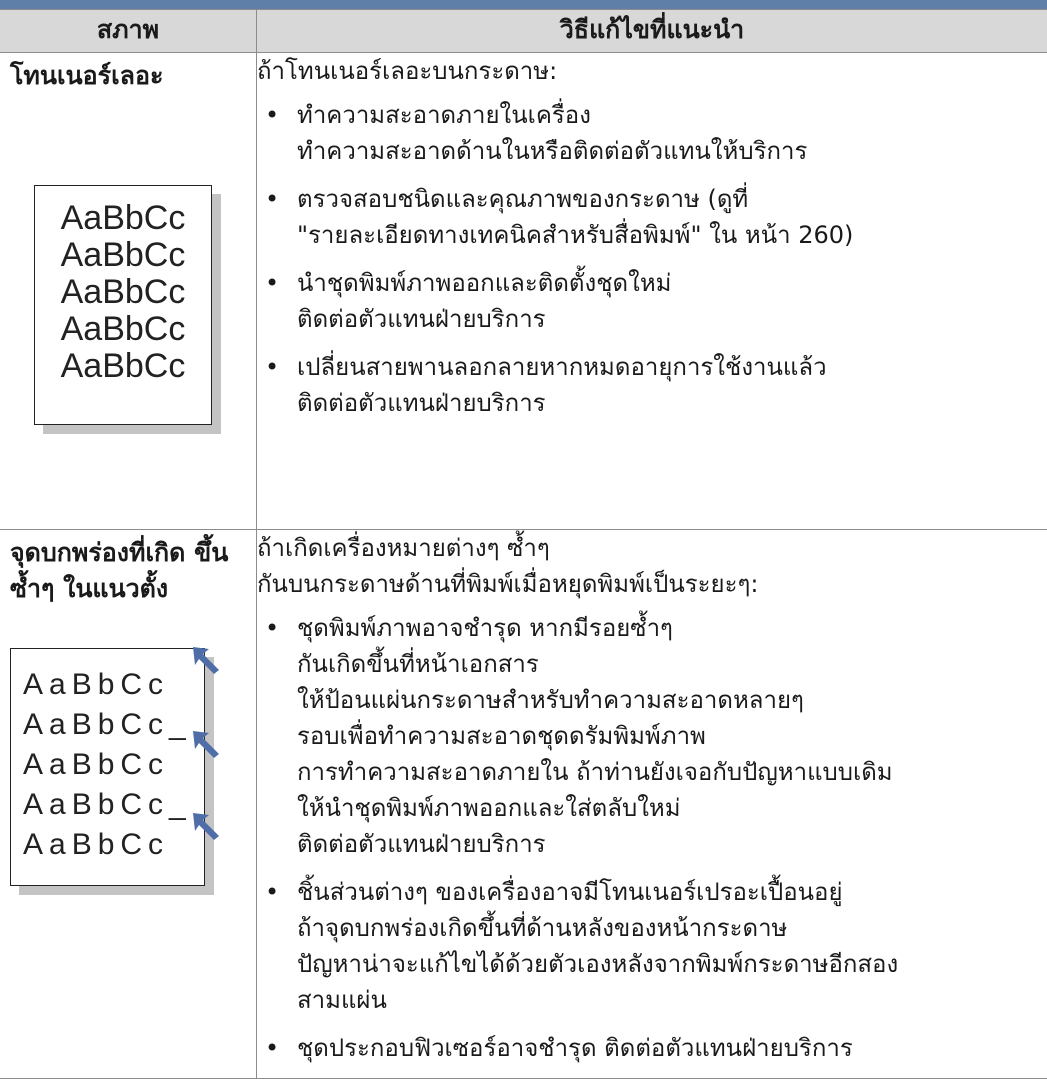 The height and width of the screenshot is (1079, 1047). I want to click on solution-line: นำชุดพิมพ์ภาพออกและติดตั้งชุดใหม่, so click(672, 283).